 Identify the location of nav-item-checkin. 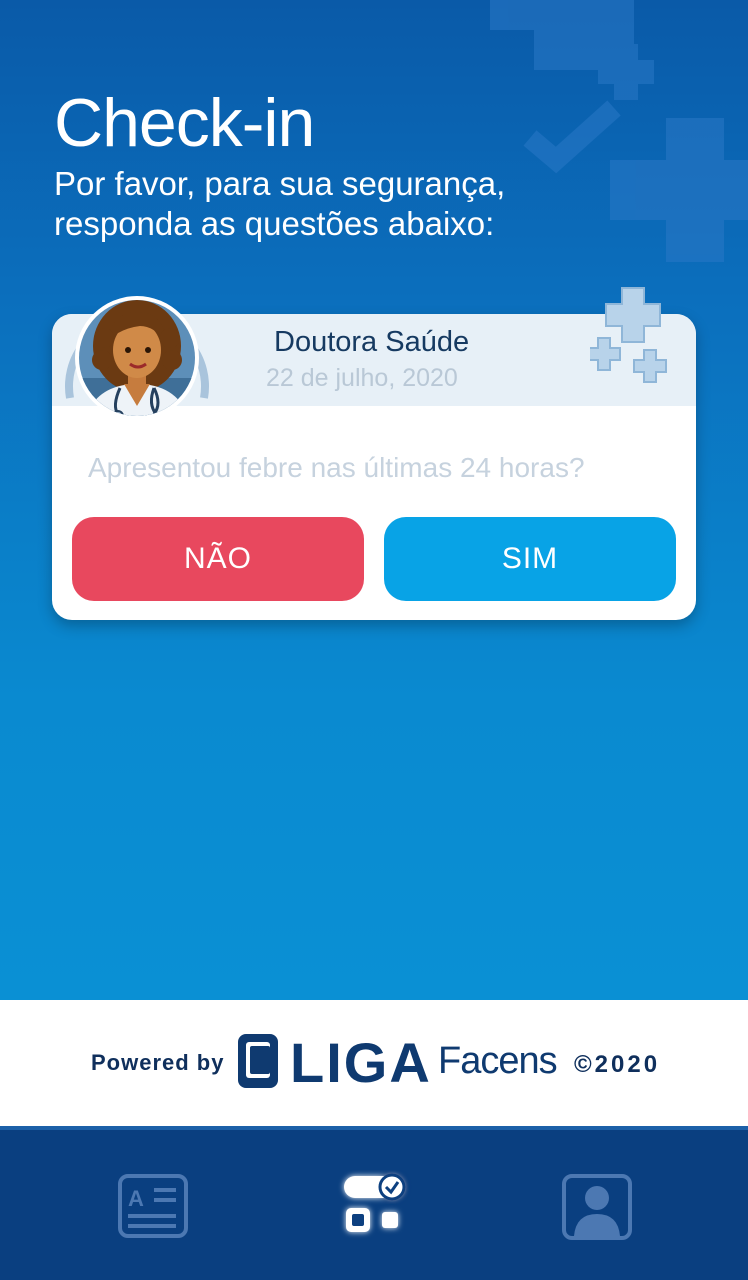
(376, 1210).